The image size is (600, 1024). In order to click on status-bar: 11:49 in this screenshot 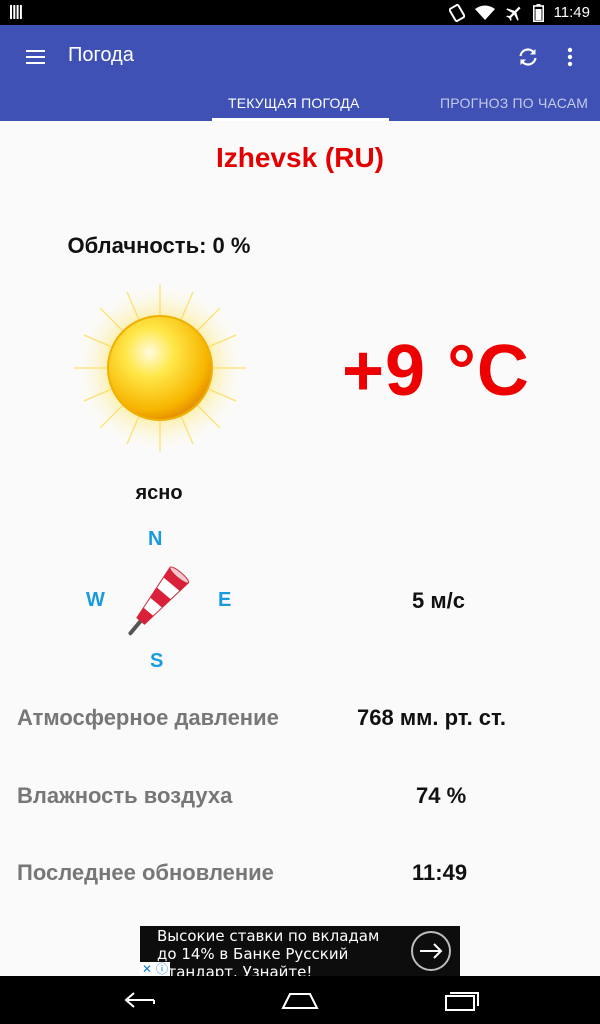, I will do `click(300, 12)`.